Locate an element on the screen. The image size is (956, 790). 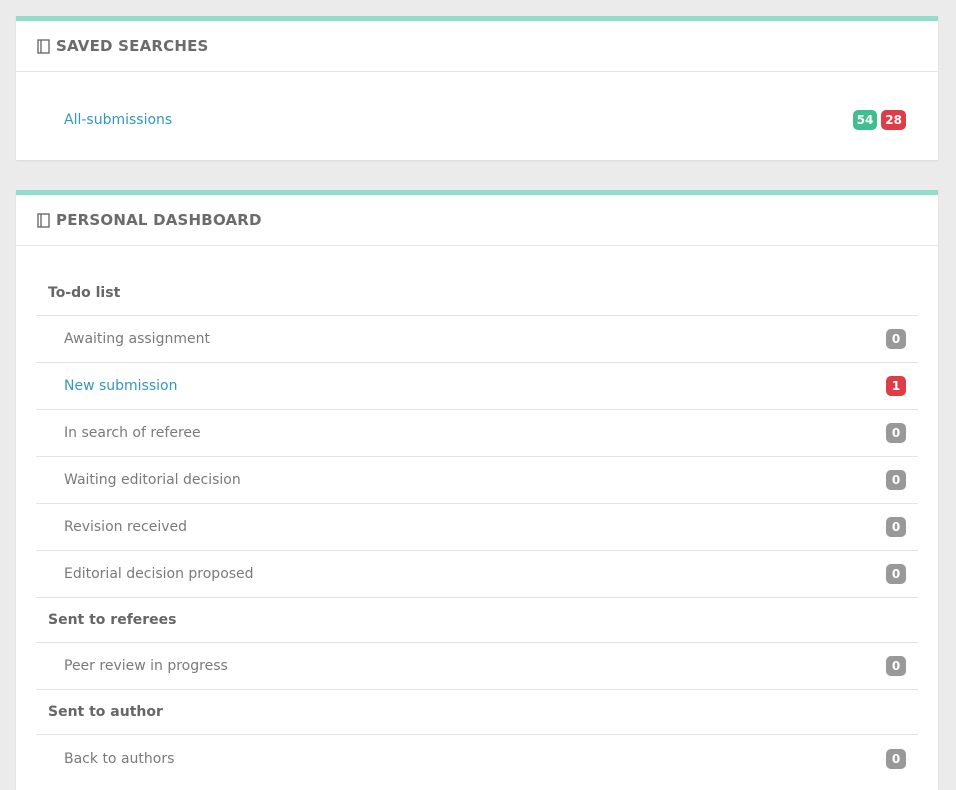
list-item: In search of referee 0 is located at coordinates (477, 433).